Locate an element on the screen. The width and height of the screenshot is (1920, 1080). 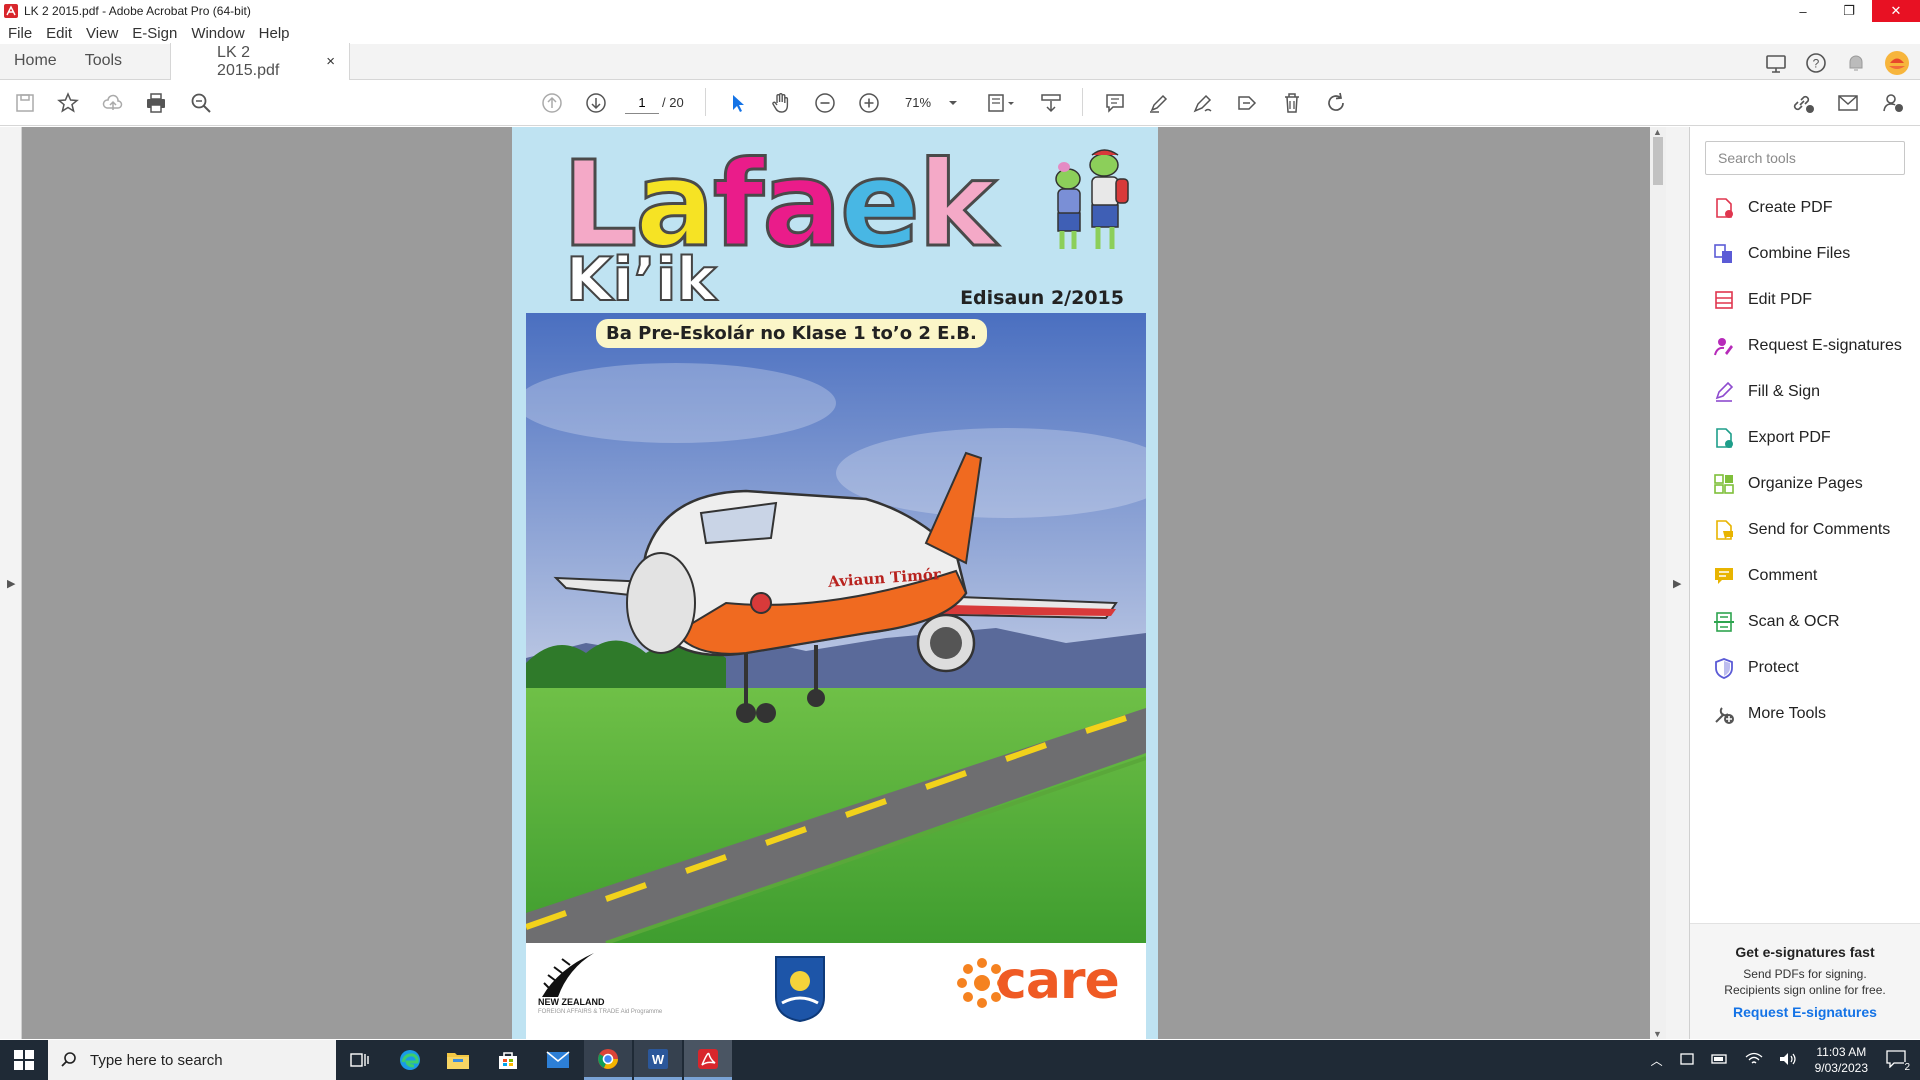
tool-send-for-comments: Send for Comments is located at coordinates (1807, 530).